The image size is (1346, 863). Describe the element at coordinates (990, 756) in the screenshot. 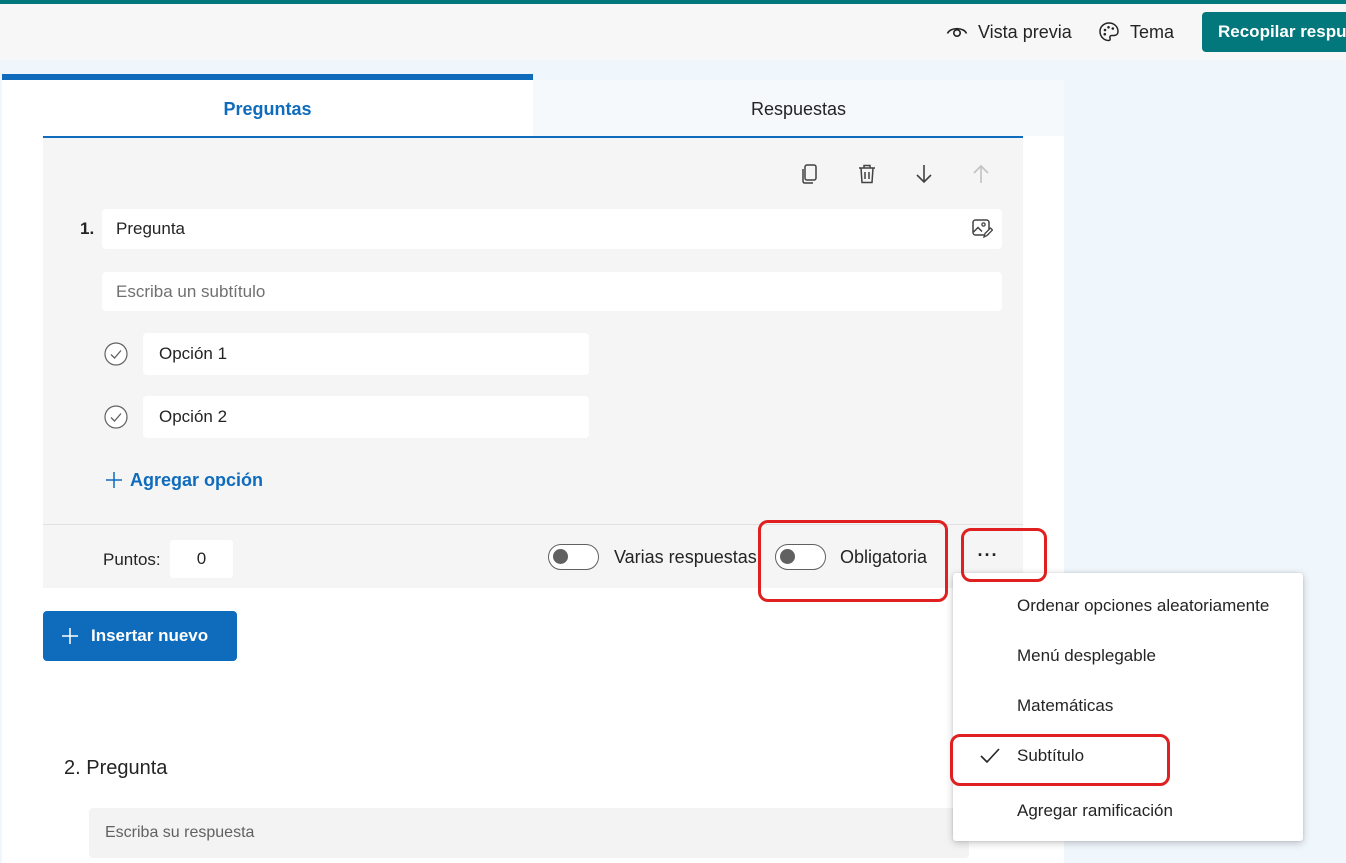

I see `checkmark-icon` at that location.